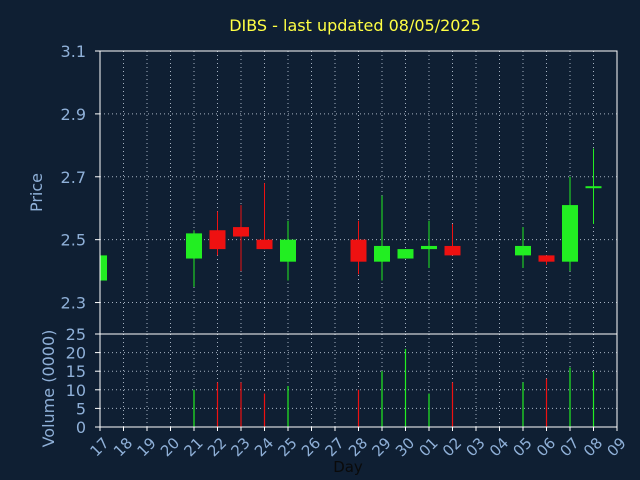 Image resolution: width=640 pixels, height=480 pixels. What do you see at coordinates (81, 408) in the screenshot?
I see `volume-tick-label: 5` at bounding box center [81, 408].